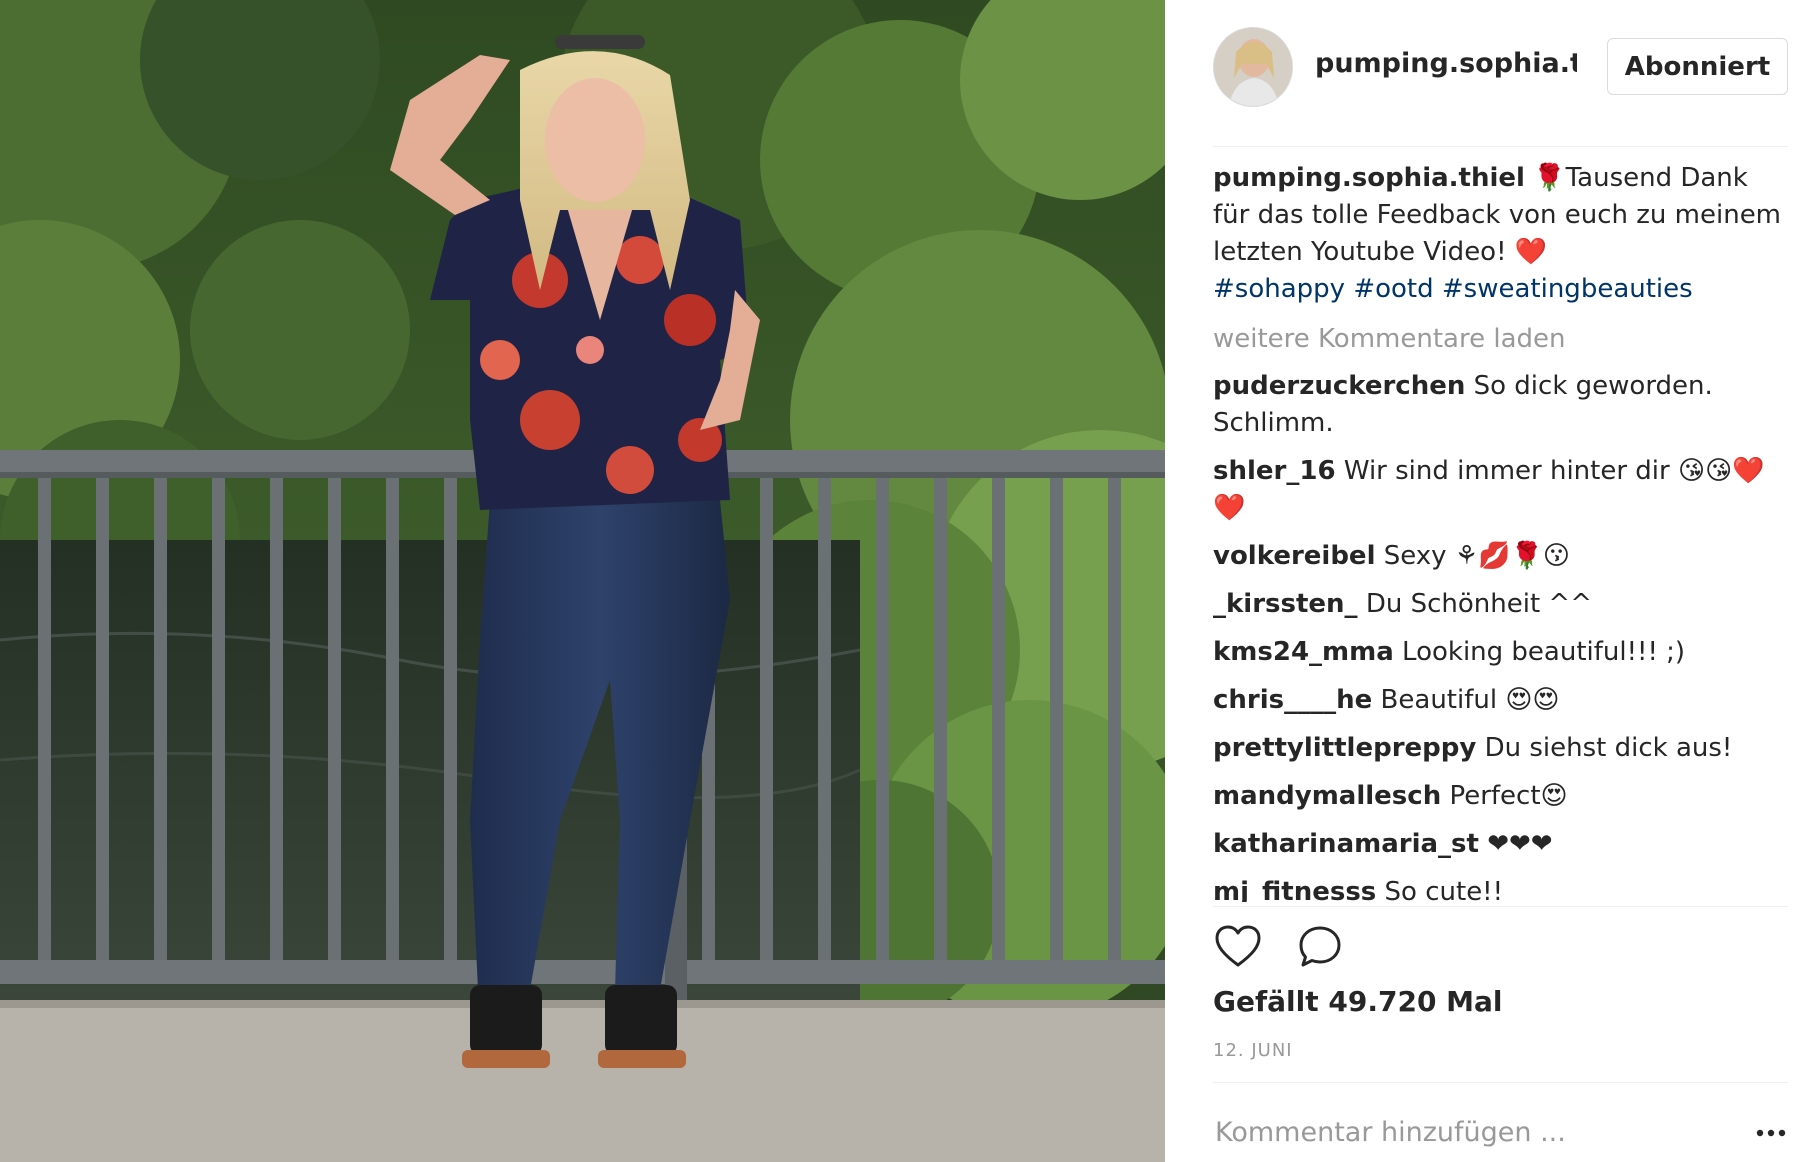 The image size is (1802, 1162). I want to click on speech-bubble-icon, so click(1320, 947).